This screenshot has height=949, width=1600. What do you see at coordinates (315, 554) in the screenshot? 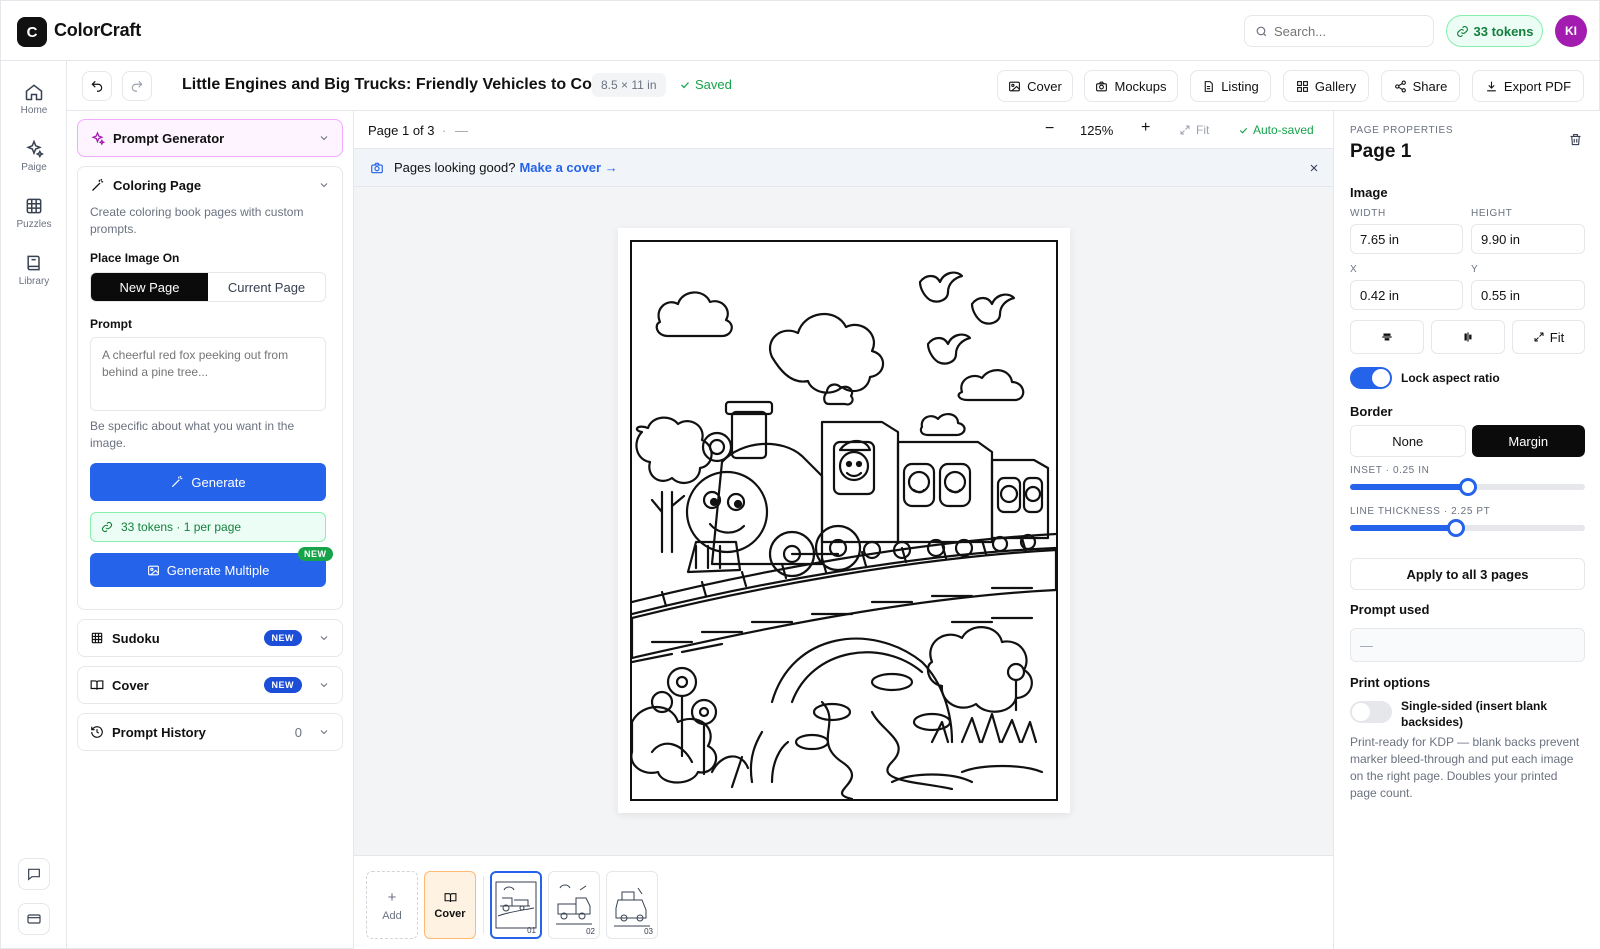
I see `new-badge: NEW` at bounding box center [315, 554].